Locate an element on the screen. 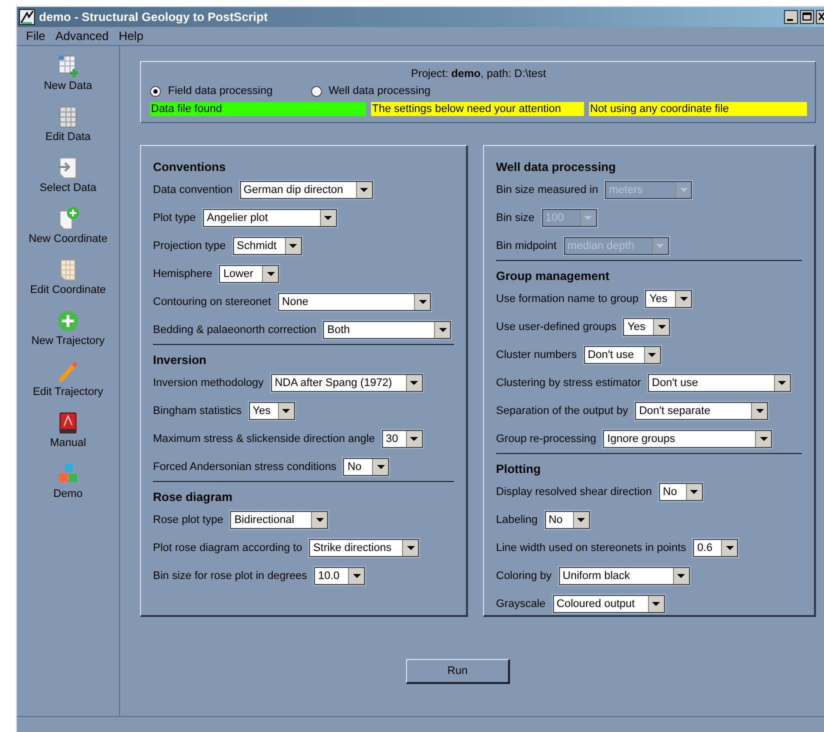 Image resolution: width=824 pixels, height=732 pixels. dropdown: Strike directions is located at coordinates (364, 548).